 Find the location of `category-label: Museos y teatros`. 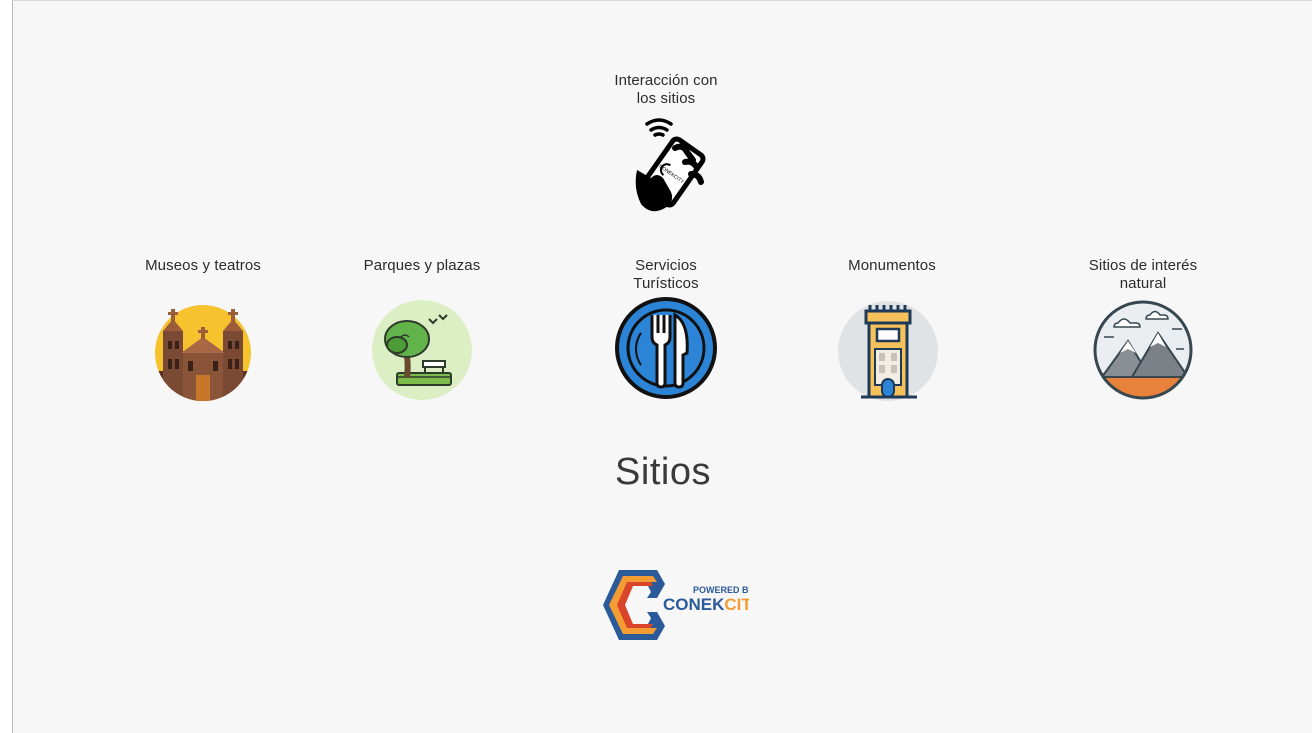

category-label: Museos y teatros is located at coordinates (203, 265).